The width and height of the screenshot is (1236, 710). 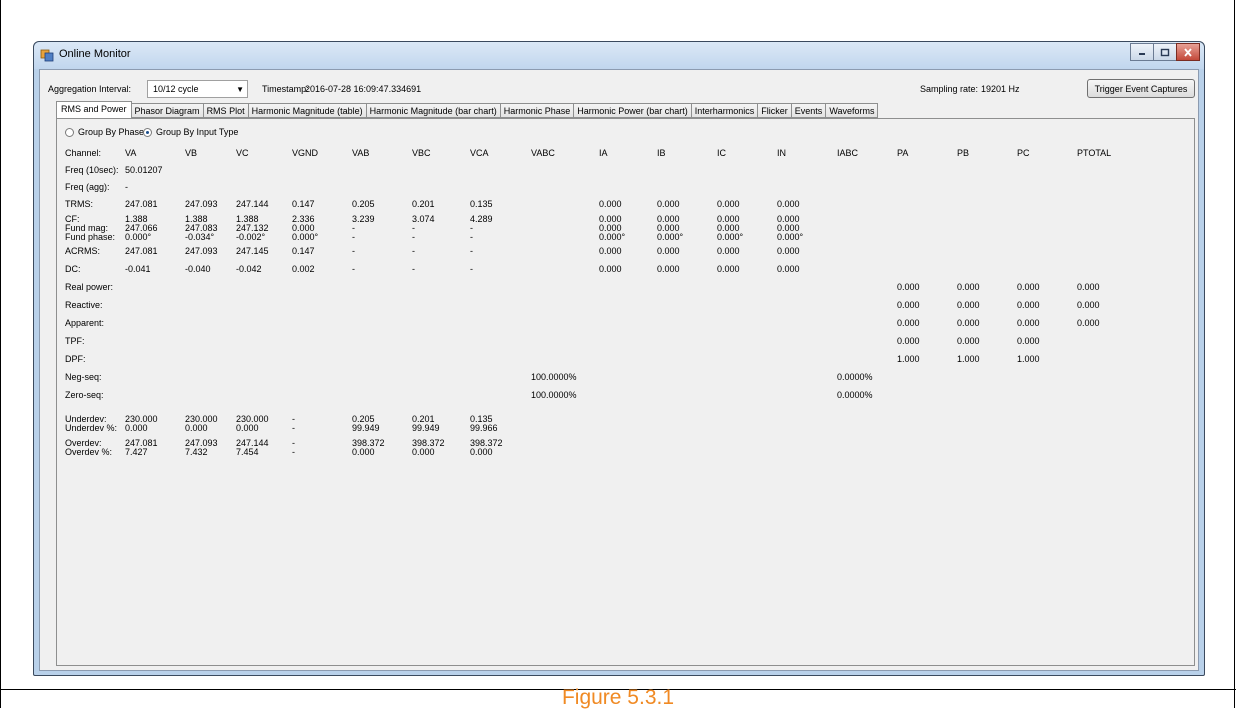 I want to click on table-cell: 7.432, so click(x=196, y=452).